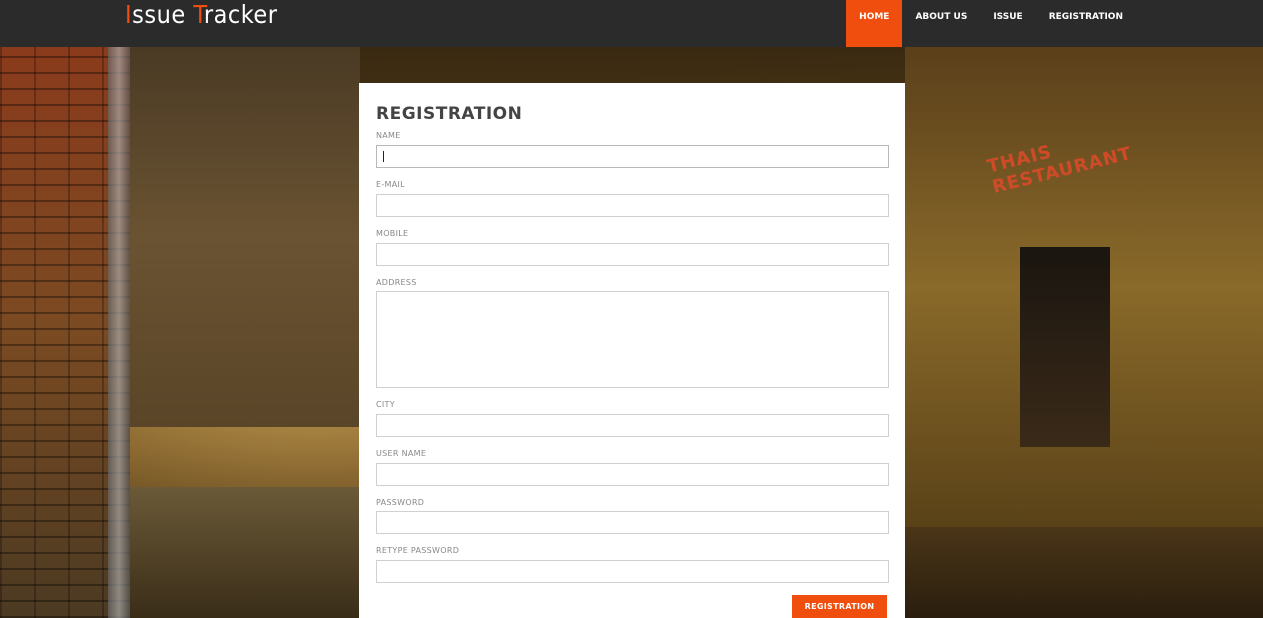  What do you see at coordinates (400, 502) in the screenshot?
I see `password-label: PASSWORD` at bounding box center [400, 502].